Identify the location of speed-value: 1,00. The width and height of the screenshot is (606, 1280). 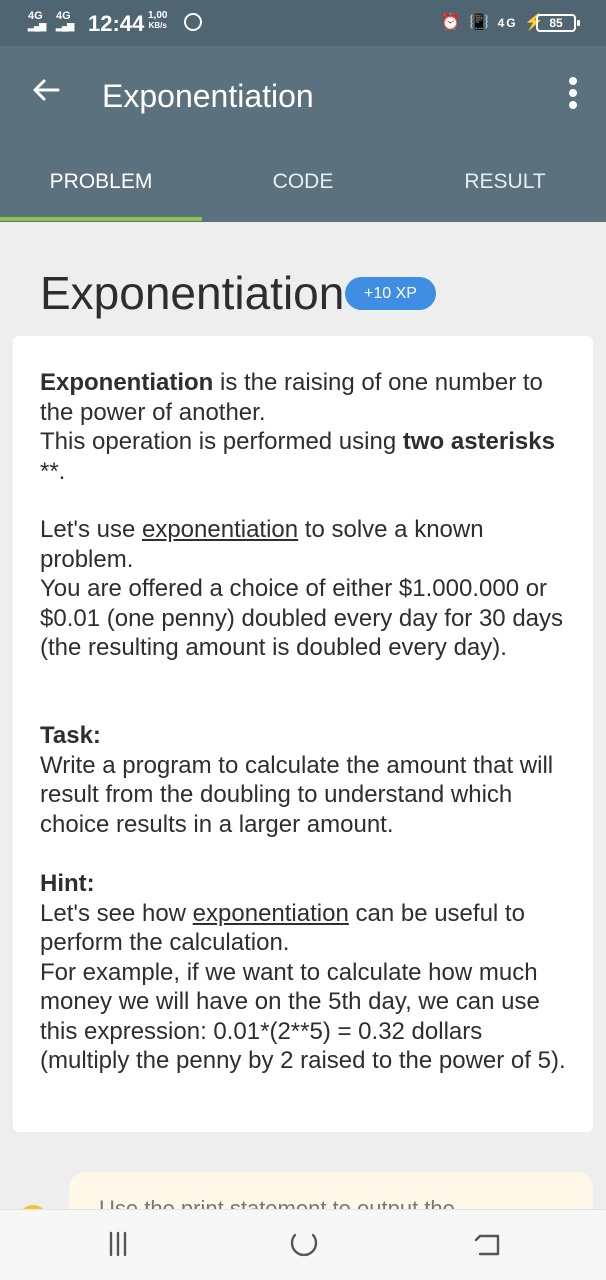
(158, 15).